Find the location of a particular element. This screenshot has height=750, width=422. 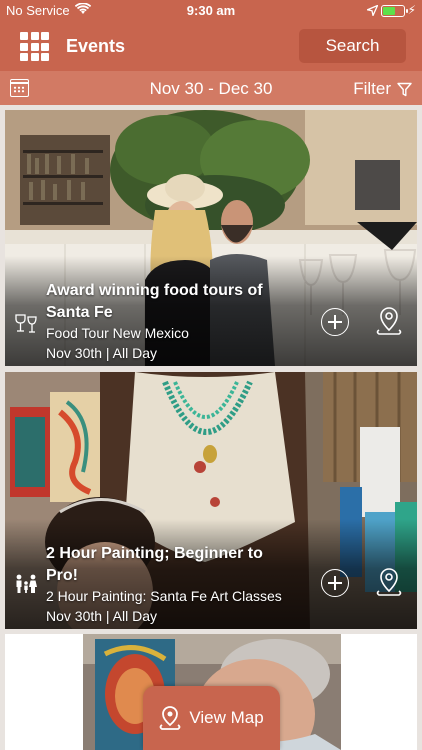

page-title: Events is located at coordinates (96, 46).